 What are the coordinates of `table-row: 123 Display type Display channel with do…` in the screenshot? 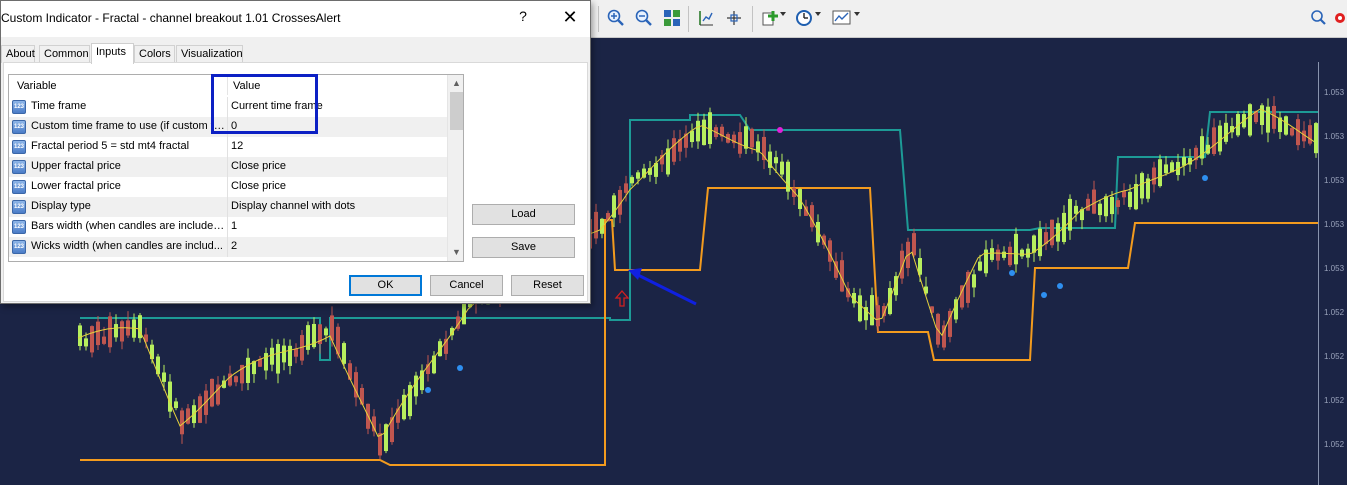 It's located at (228, 207).